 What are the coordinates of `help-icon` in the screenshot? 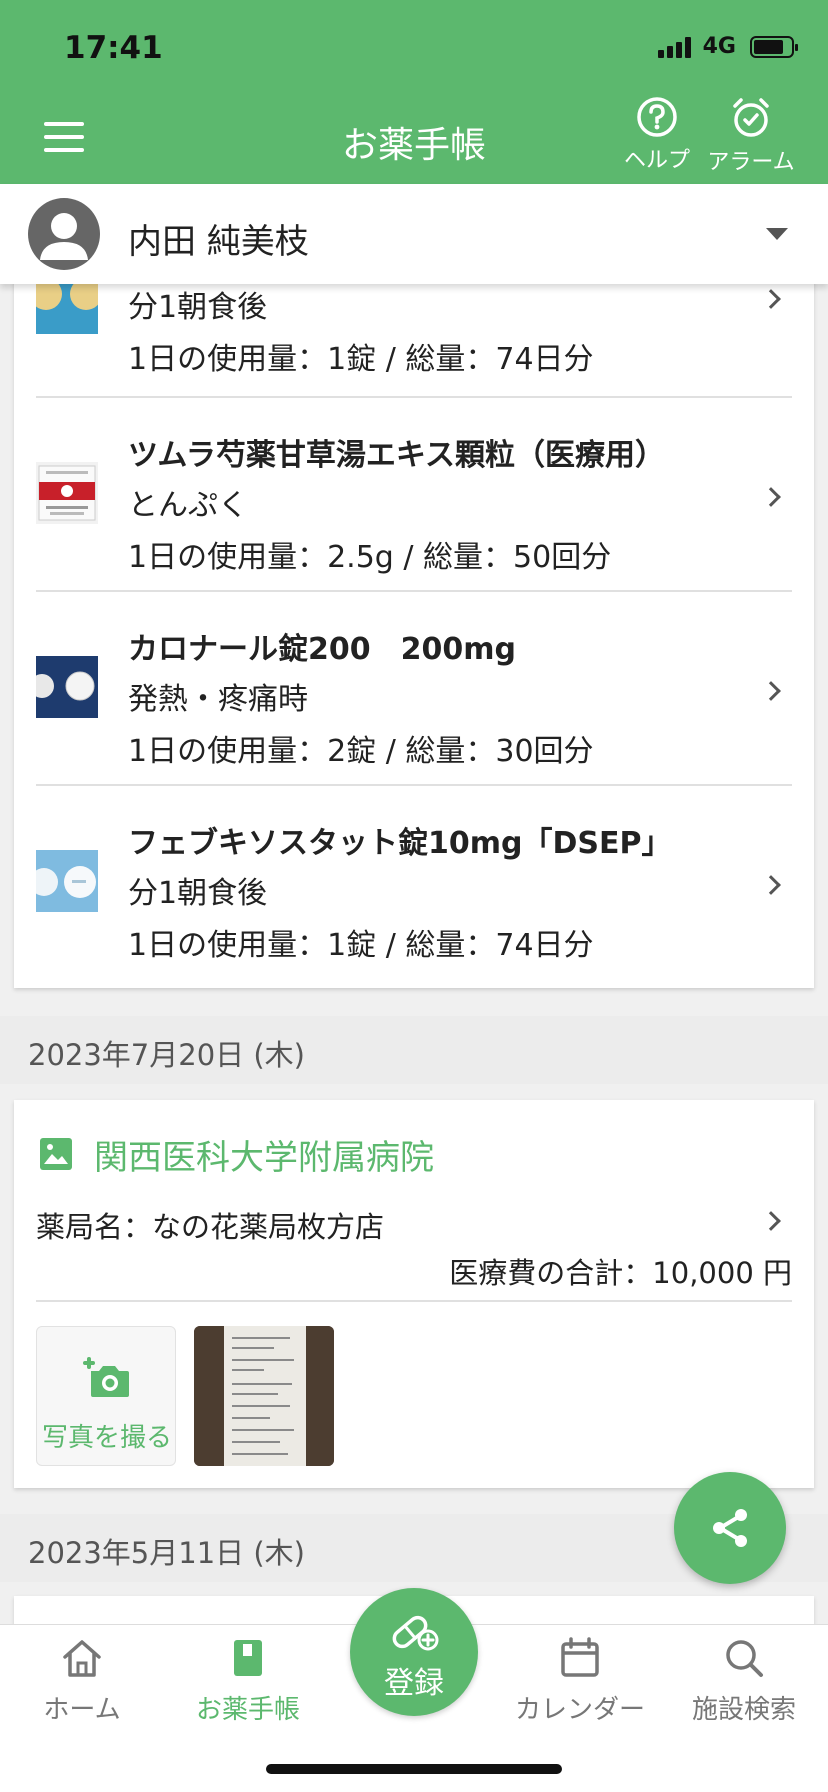 It's located at (657, 117).